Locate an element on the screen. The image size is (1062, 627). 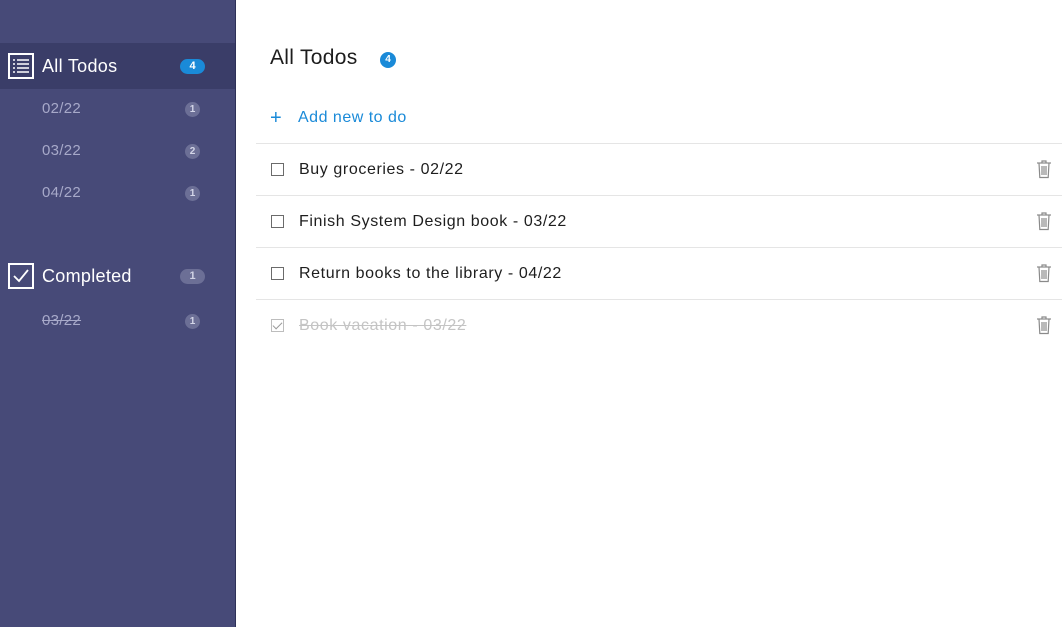
add-todo-button: + Add new to do is located at coordinates (338, 118).